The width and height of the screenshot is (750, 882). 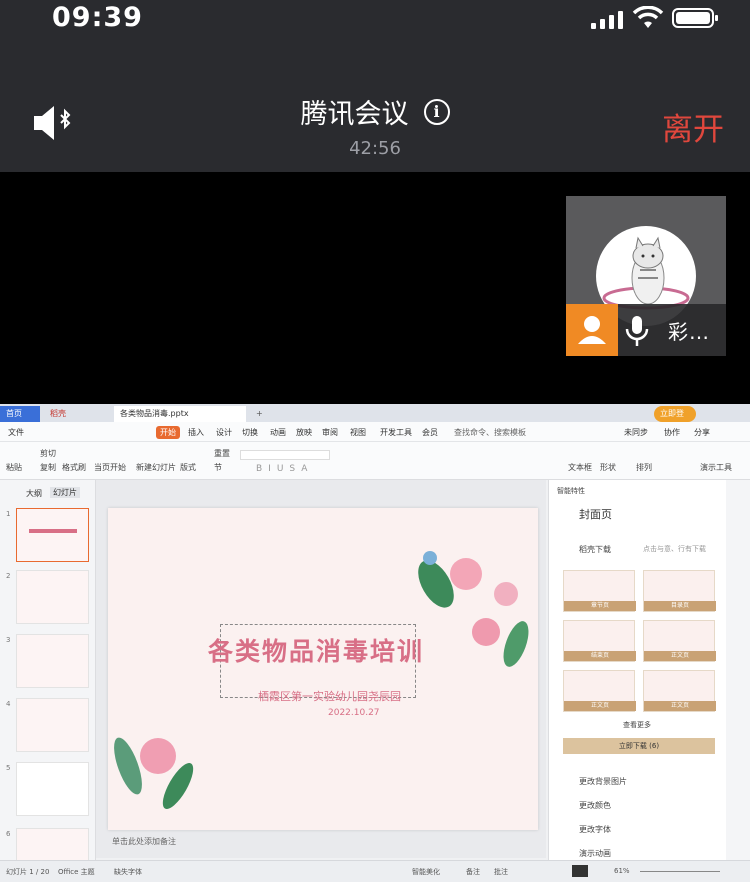 I want to click on template-card: 结束页, so click(x=599, y=641).